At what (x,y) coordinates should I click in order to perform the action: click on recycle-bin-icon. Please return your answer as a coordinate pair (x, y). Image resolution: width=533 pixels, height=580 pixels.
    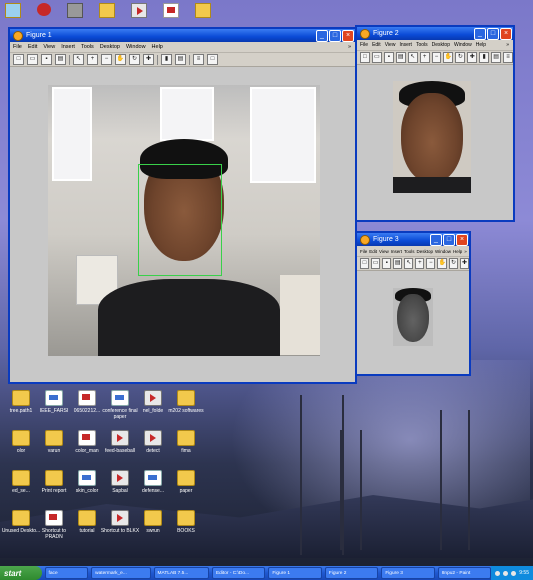
    Looking at the image, I should click on (13, 10).